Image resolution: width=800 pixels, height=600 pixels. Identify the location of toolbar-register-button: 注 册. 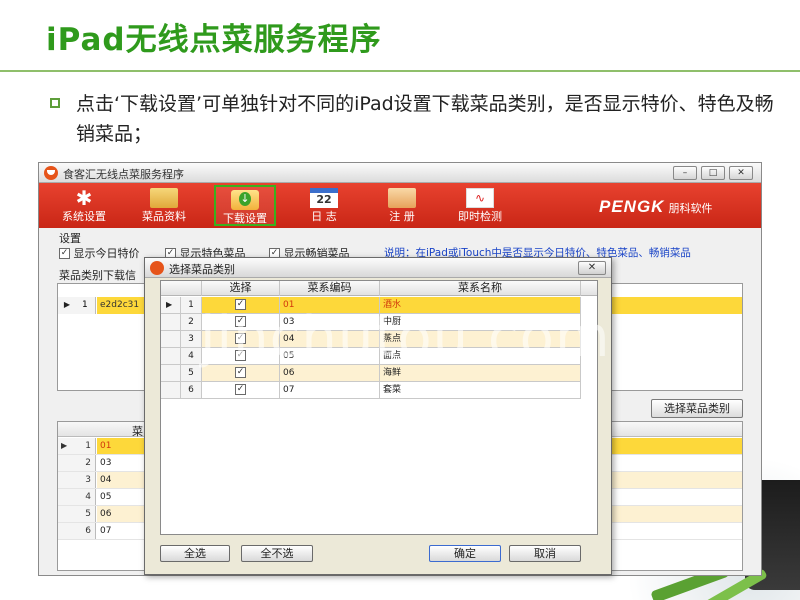
(402, 205).